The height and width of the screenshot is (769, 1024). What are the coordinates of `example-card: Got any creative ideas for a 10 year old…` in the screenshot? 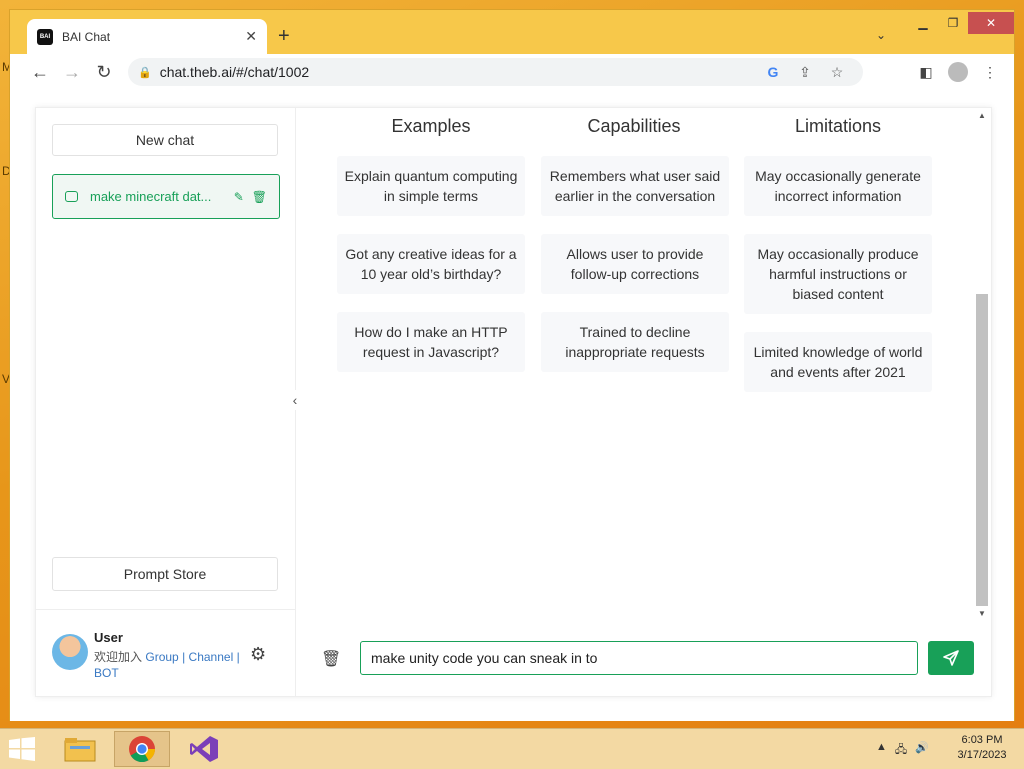 It's located at (431, 264).